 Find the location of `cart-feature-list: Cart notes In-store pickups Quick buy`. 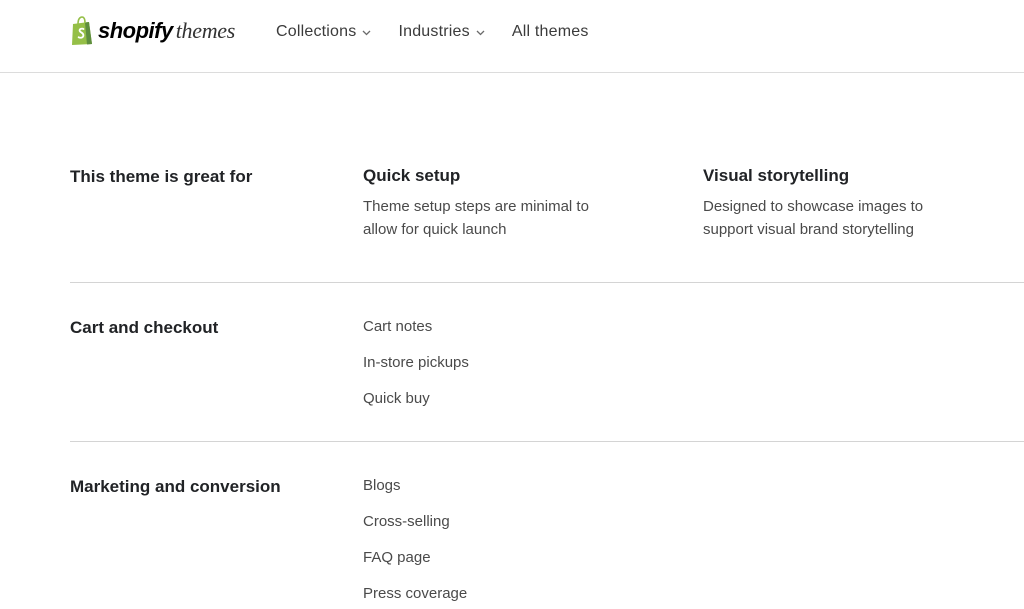

cart-feature-list: Cart notes In-store pickups Quick buy is located at coordinates (416, 371).